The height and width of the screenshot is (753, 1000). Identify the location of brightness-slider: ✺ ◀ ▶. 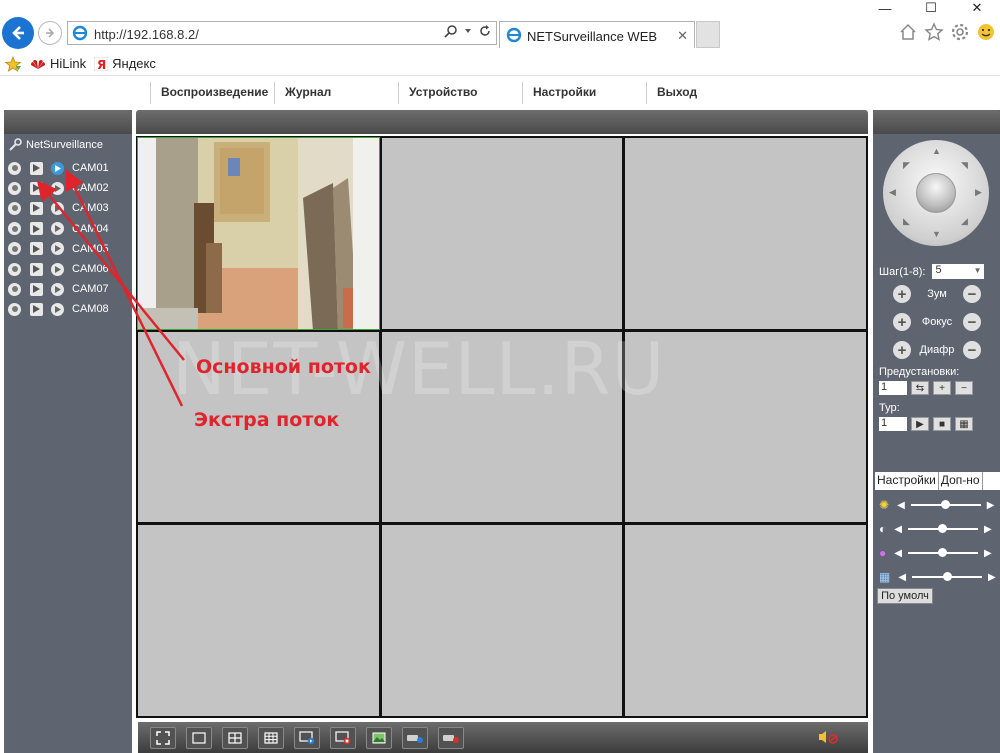
(936, 505).